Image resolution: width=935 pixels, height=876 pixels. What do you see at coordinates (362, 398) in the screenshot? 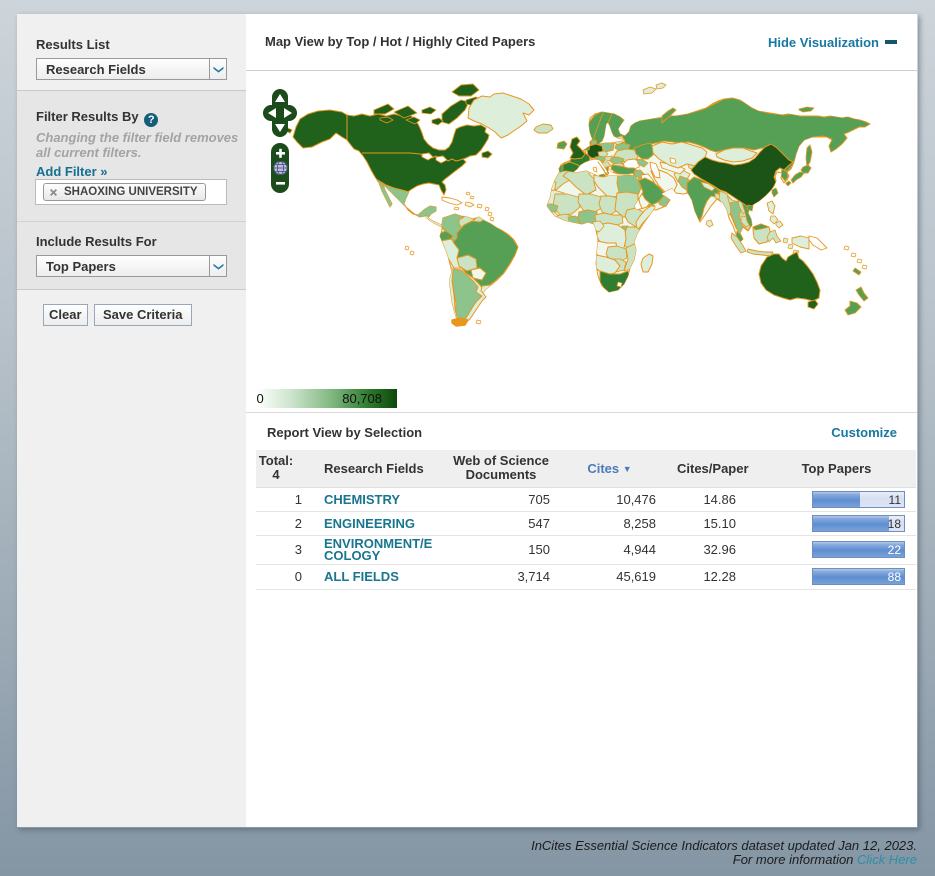
I see `svg-text: 80,708` at bounding box center [362, 398].